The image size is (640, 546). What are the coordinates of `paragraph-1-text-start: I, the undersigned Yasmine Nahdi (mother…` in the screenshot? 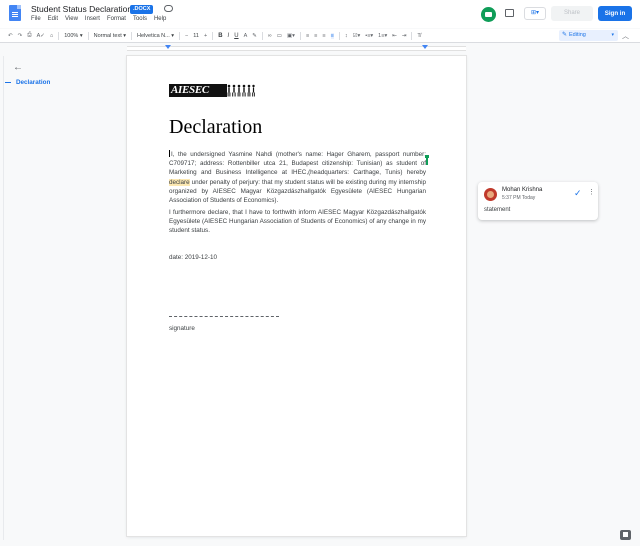 It's located at (297, 164).